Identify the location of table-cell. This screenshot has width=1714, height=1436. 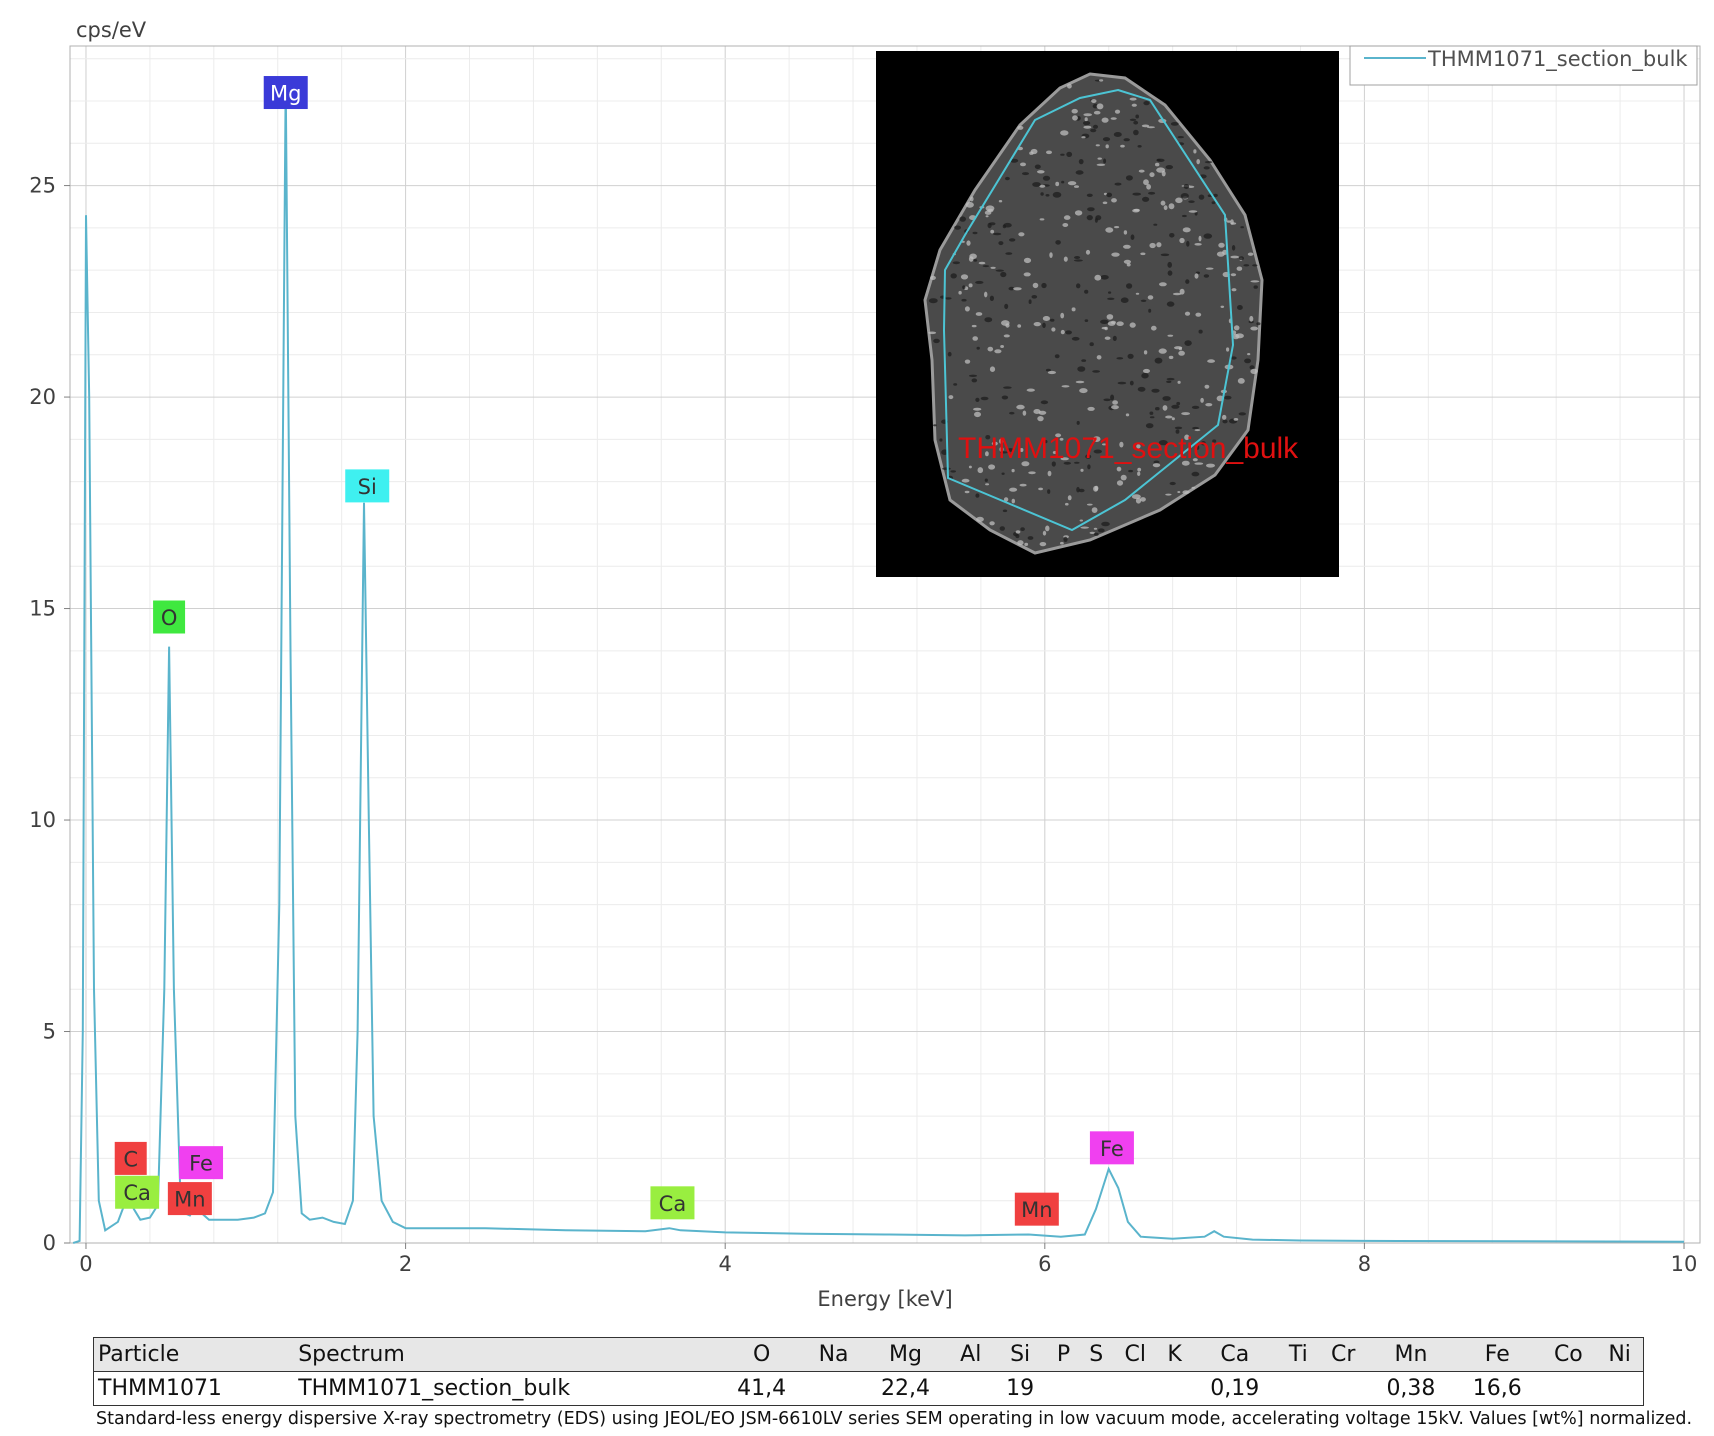
(1619, 1389).